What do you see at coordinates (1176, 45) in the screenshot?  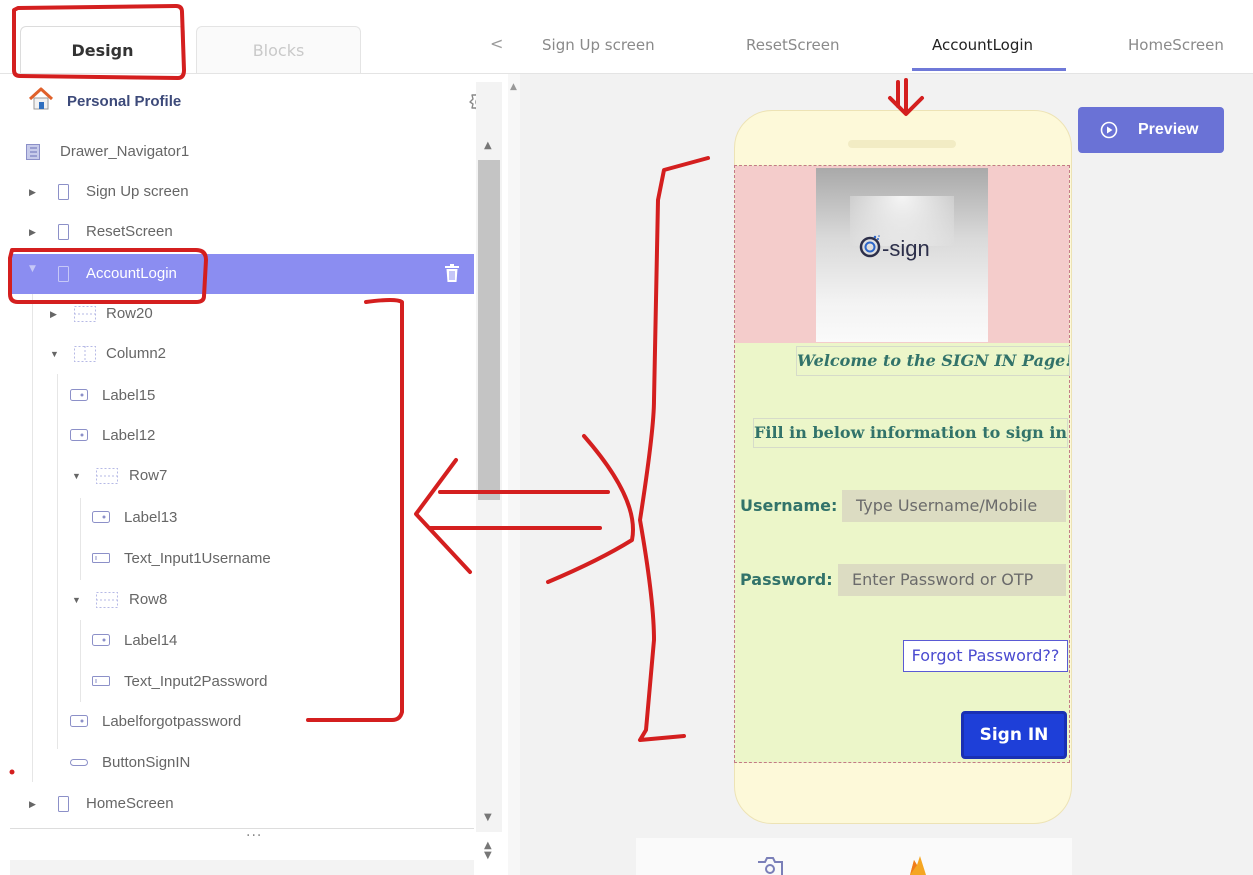 I see `screen-tab-home: HomeScreen` at bounding box center [1176, 45].